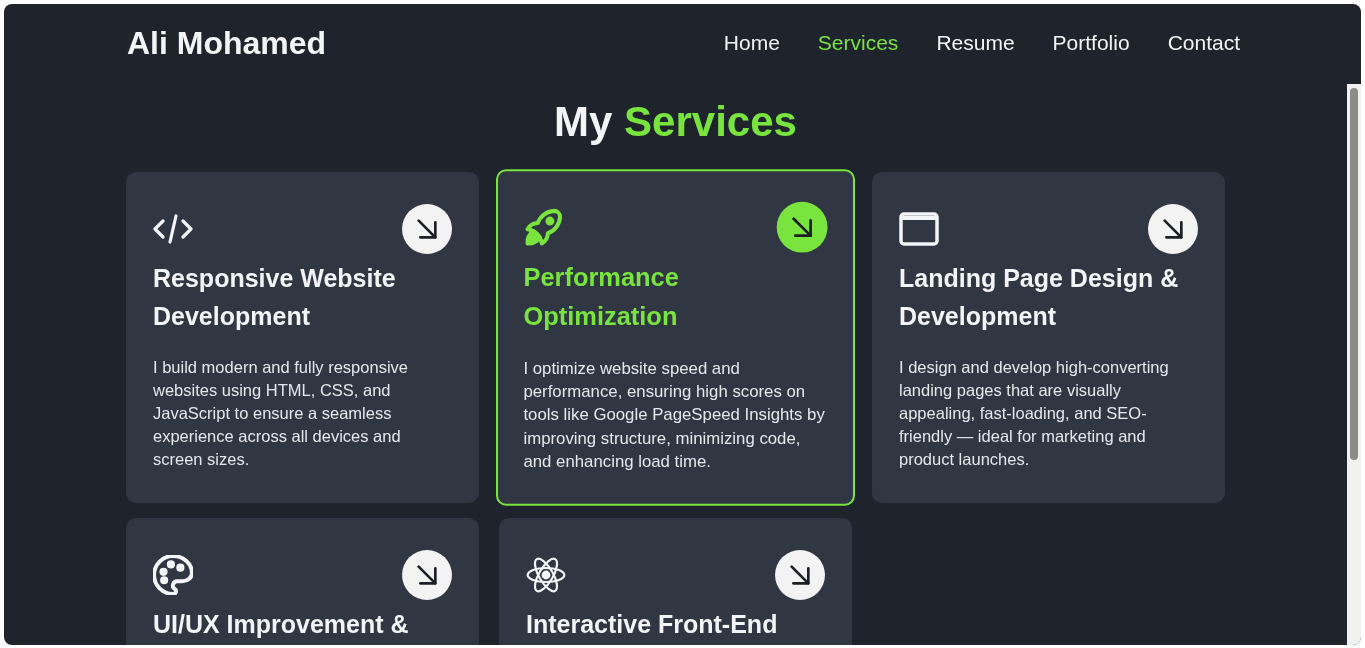 This screenshot has height=648, width=1365. Describe the element at coordinates (674, 415) in the screenshot. I see `card-description: I optimize website speed and performance, ensuring high scores on tools like Google PageSpeed Insights by improving structure, minimizing code, and enhancing load time.` at that location.